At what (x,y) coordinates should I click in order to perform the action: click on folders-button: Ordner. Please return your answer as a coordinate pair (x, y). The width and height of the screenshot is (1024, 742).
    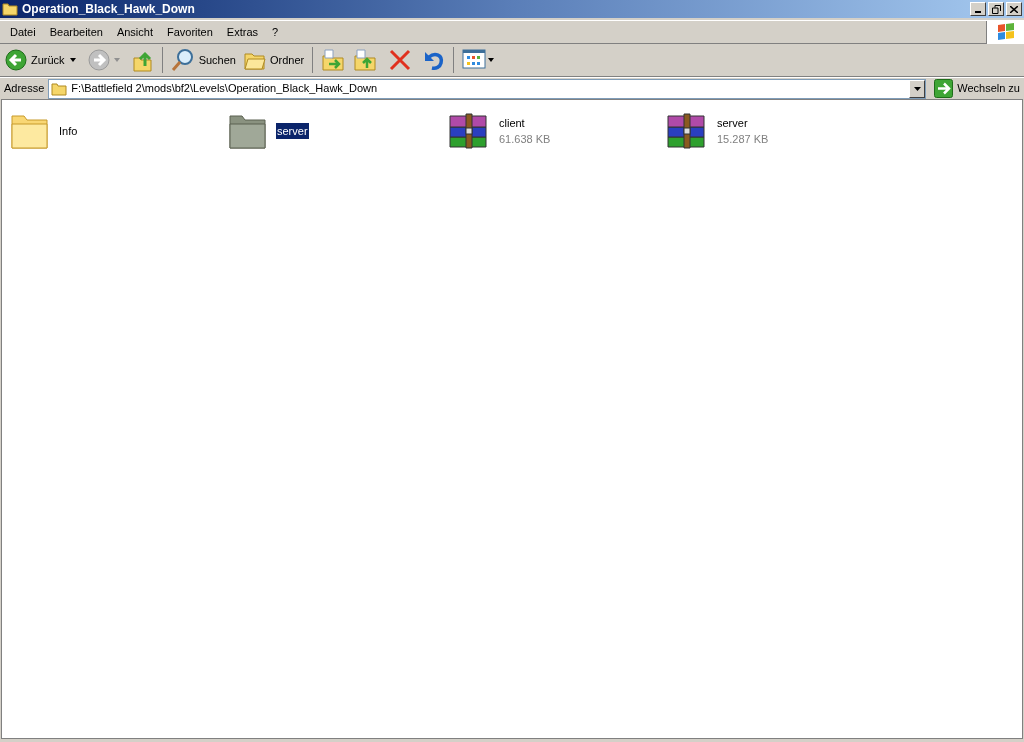
    Looking at the image, I should click on (274, 60).